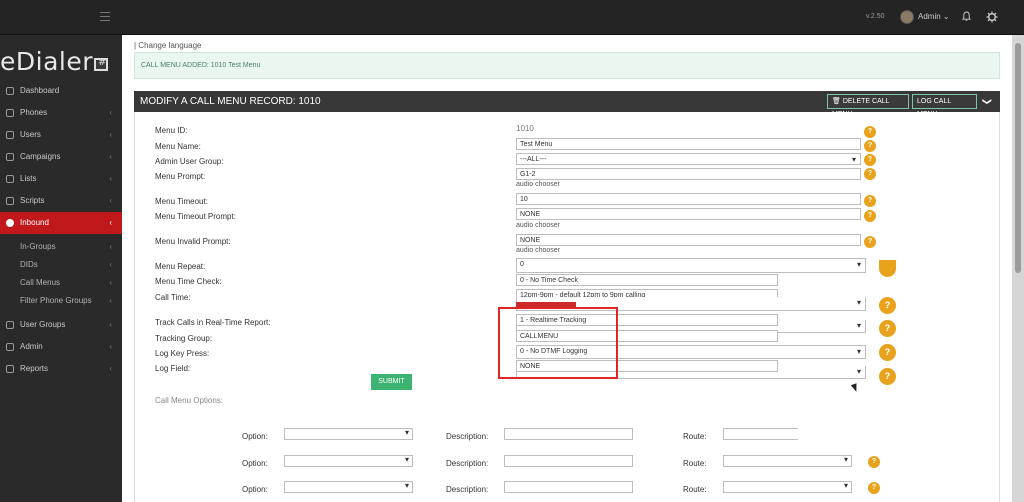  What do you see at coordinates (688, 144) in the screenshot?
I see `menu-name-input: Test Menu` at bounding box center [688, 144].